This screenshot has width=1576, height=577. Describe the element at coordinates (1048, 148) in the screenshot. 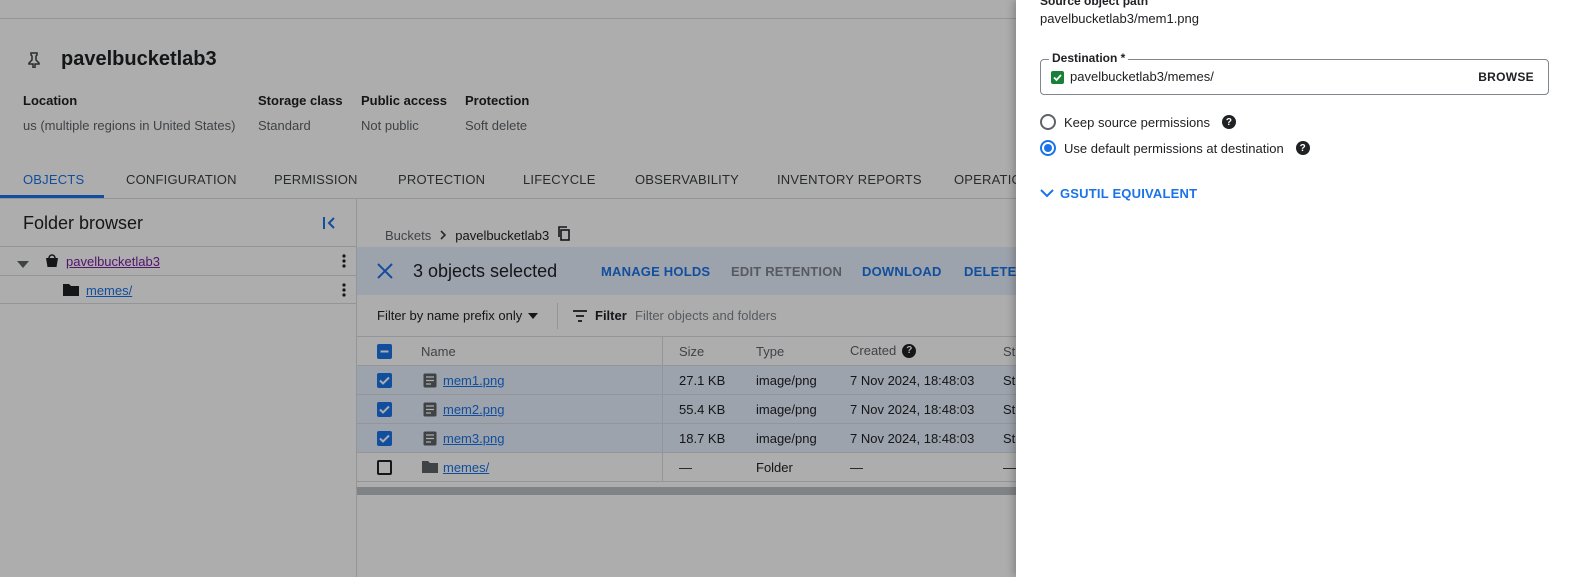

I see `radio-default-permissions` at that location.